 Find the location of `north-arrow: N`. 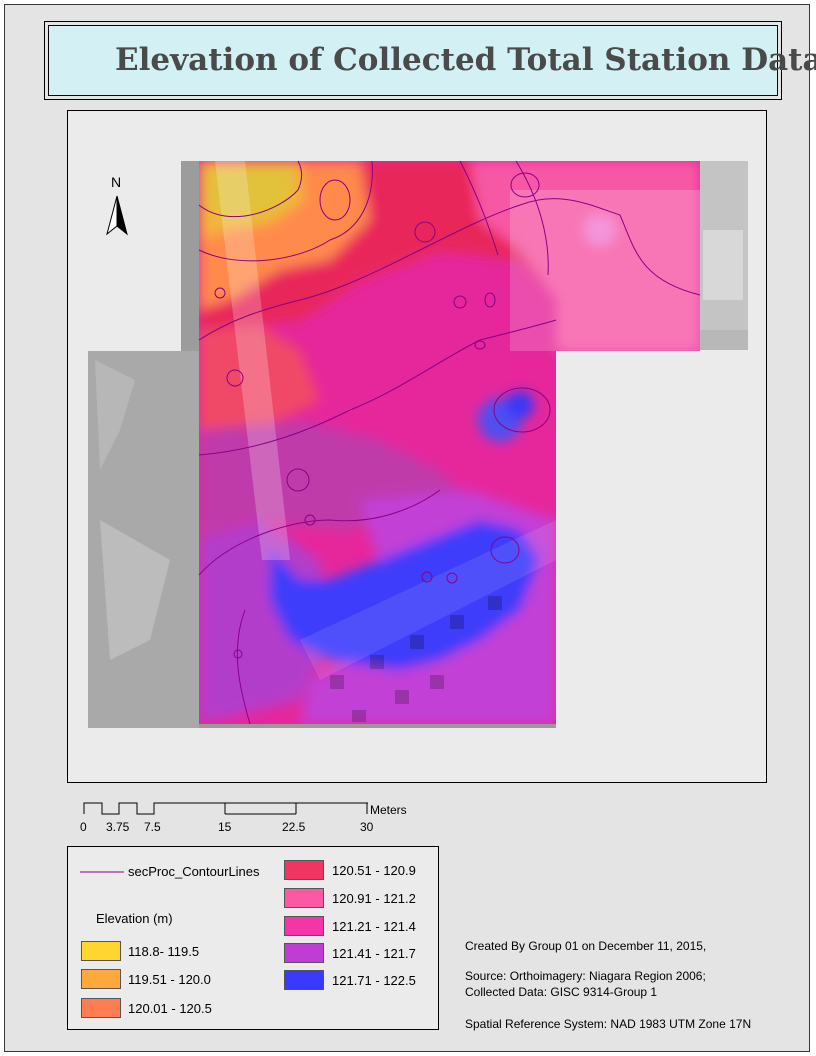

north-arrow: N is located at coordinates (117, 207).